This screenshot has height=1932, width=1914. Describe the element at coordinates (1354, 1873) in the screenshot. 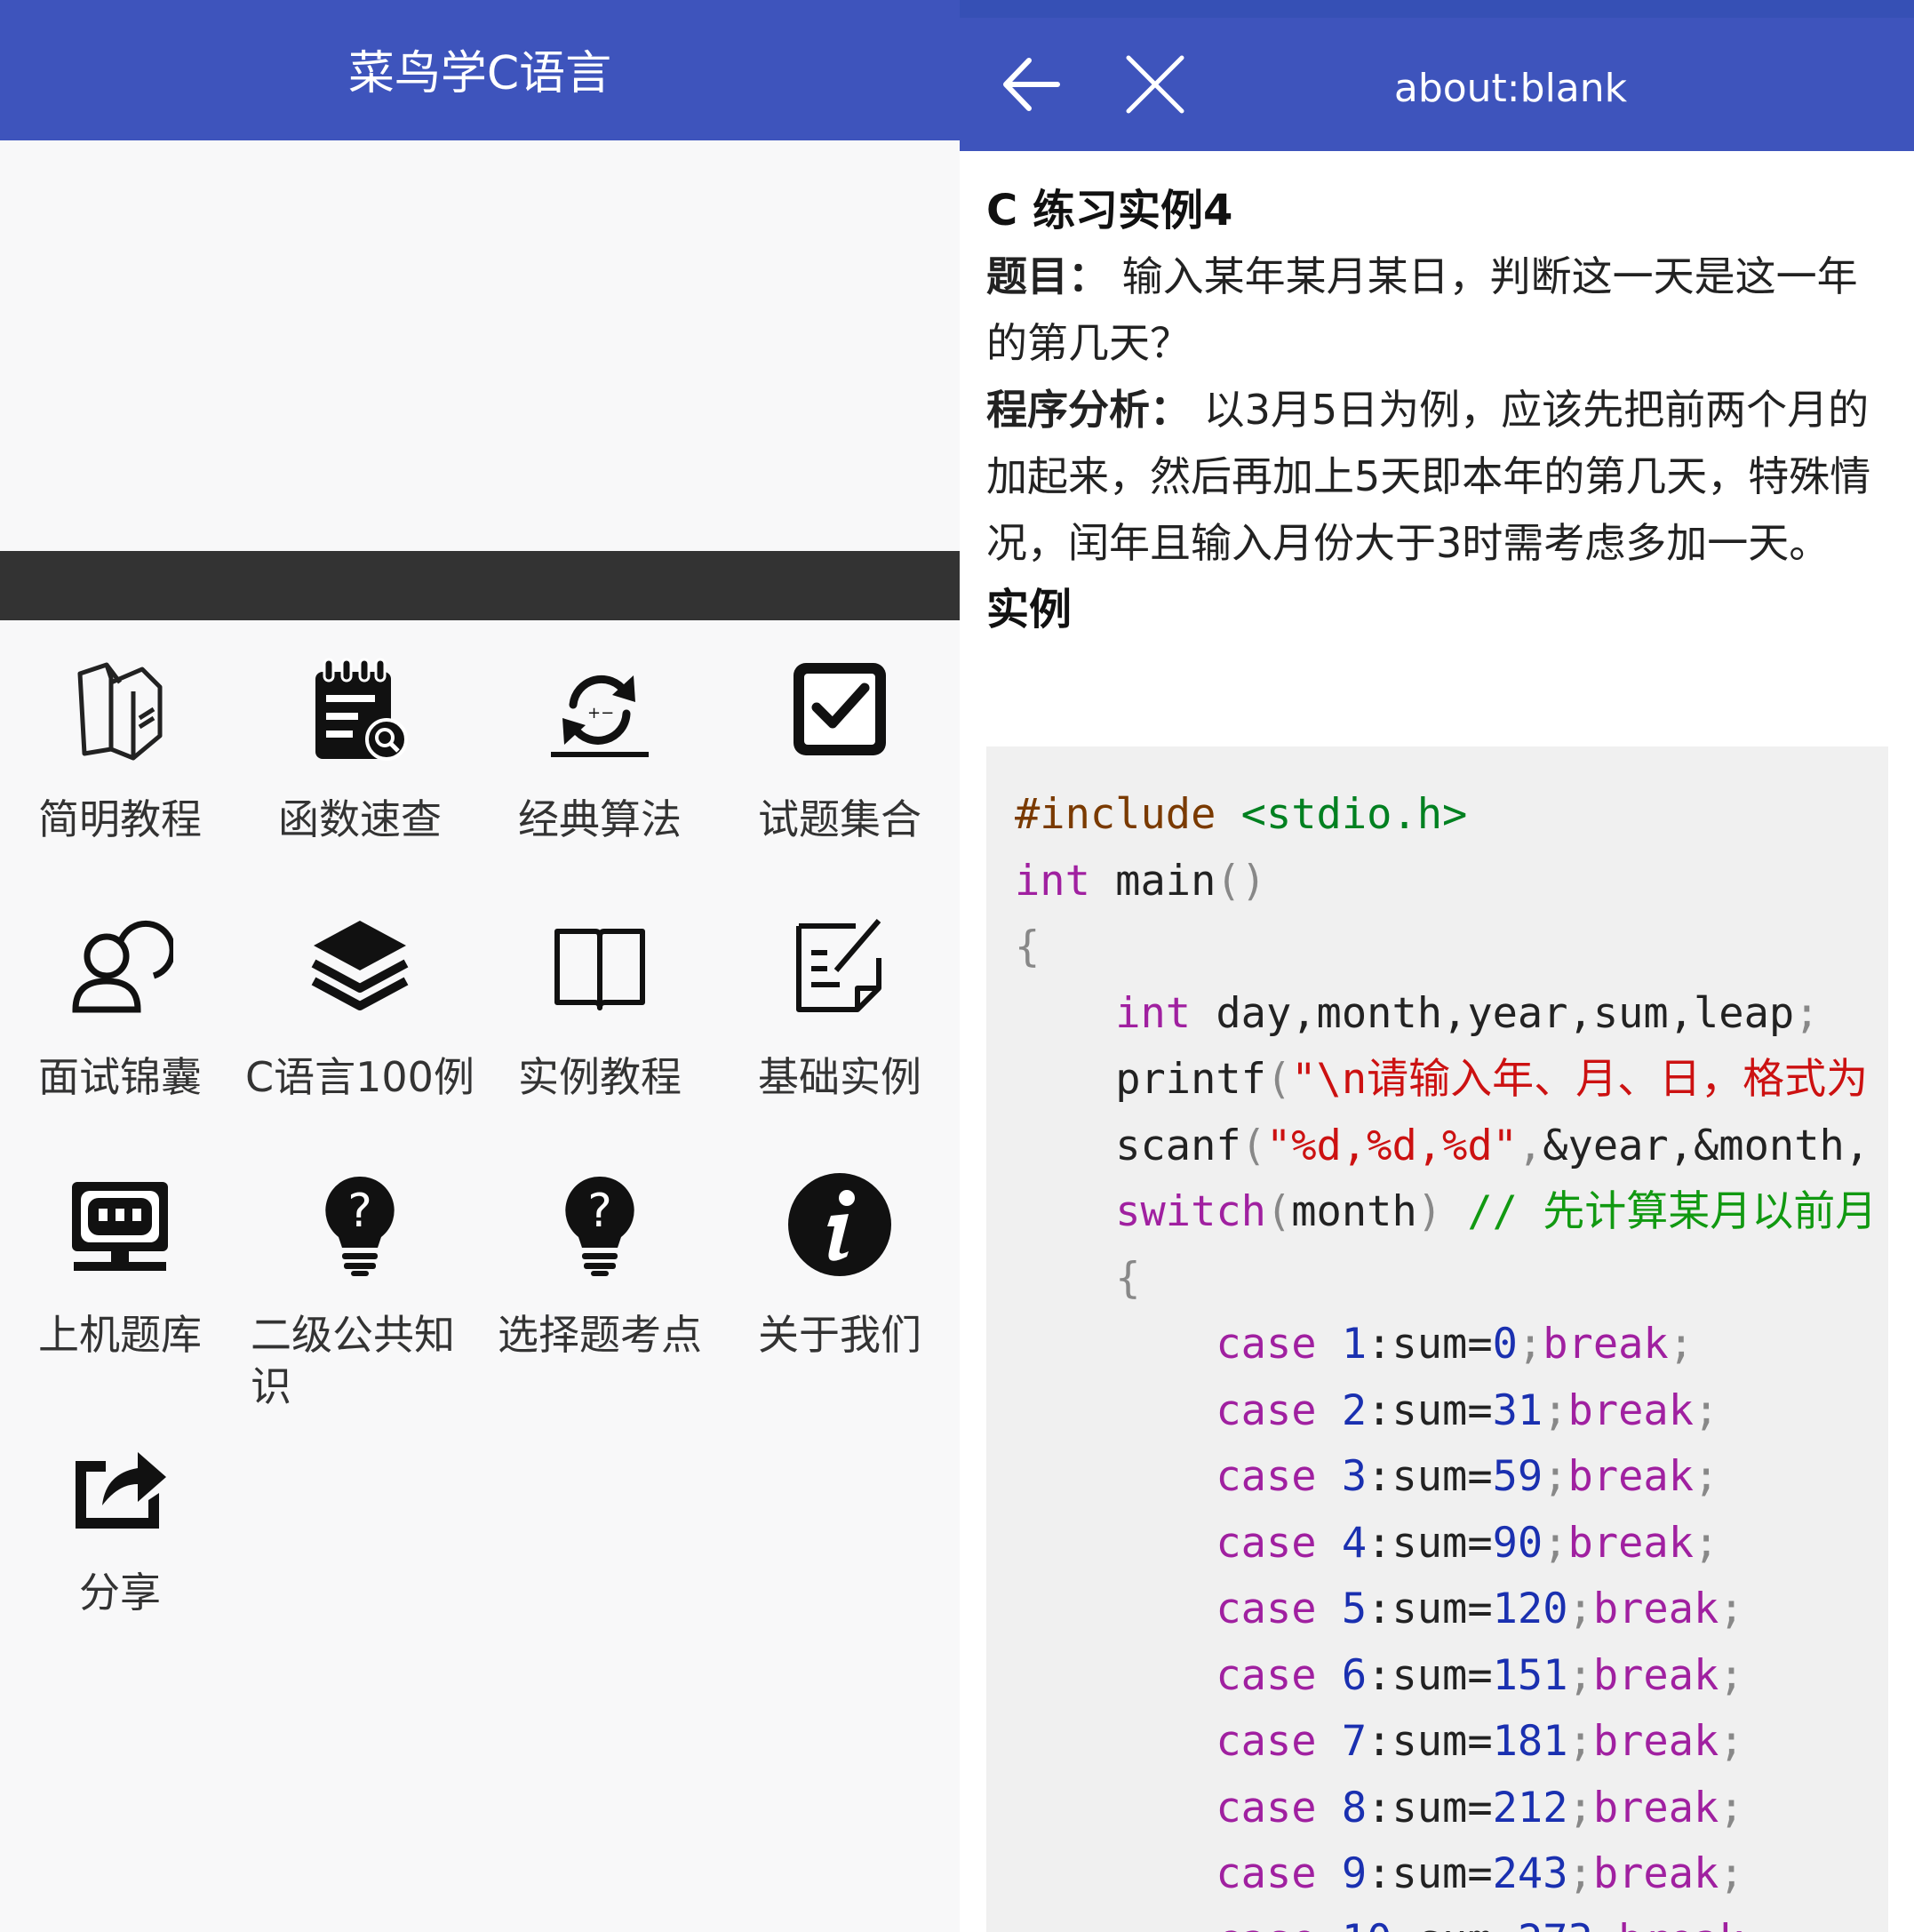

I see `case-value: 9` at that location.